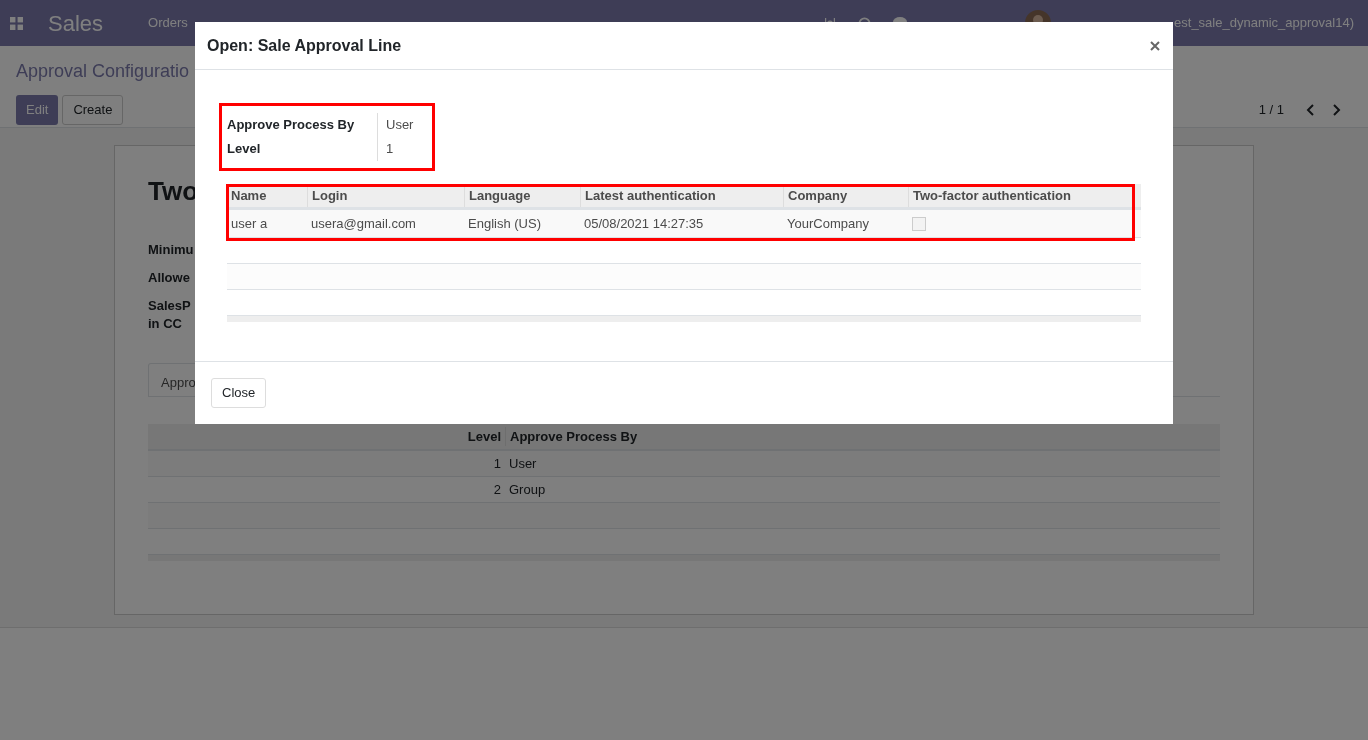 This screenshot has width=1368, height=740. Describe the element at coordinates (504, 223) in the screenshot. I see `table-cell-text: English (US)` at that location.